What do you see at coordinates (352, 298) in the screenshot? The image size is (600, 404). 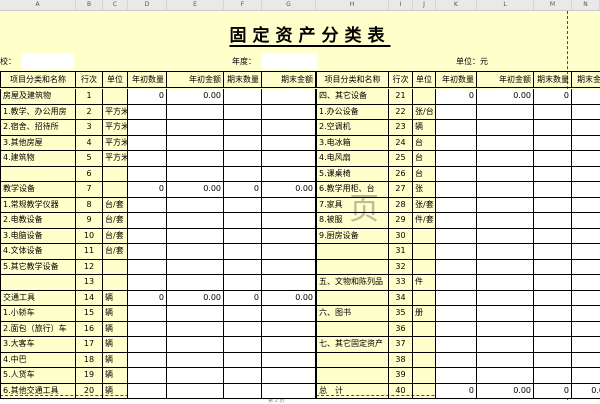 I see `right-row-14-name` at bounding box center [352, 298].